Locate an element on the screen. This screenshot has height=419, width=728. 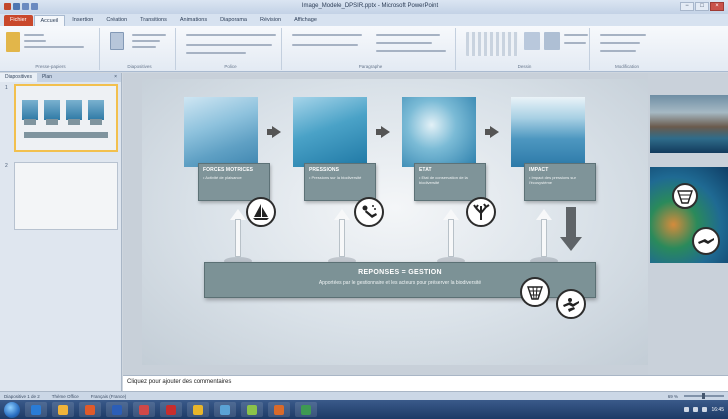
taskbar-chrome is located at coordinates (198, 409).